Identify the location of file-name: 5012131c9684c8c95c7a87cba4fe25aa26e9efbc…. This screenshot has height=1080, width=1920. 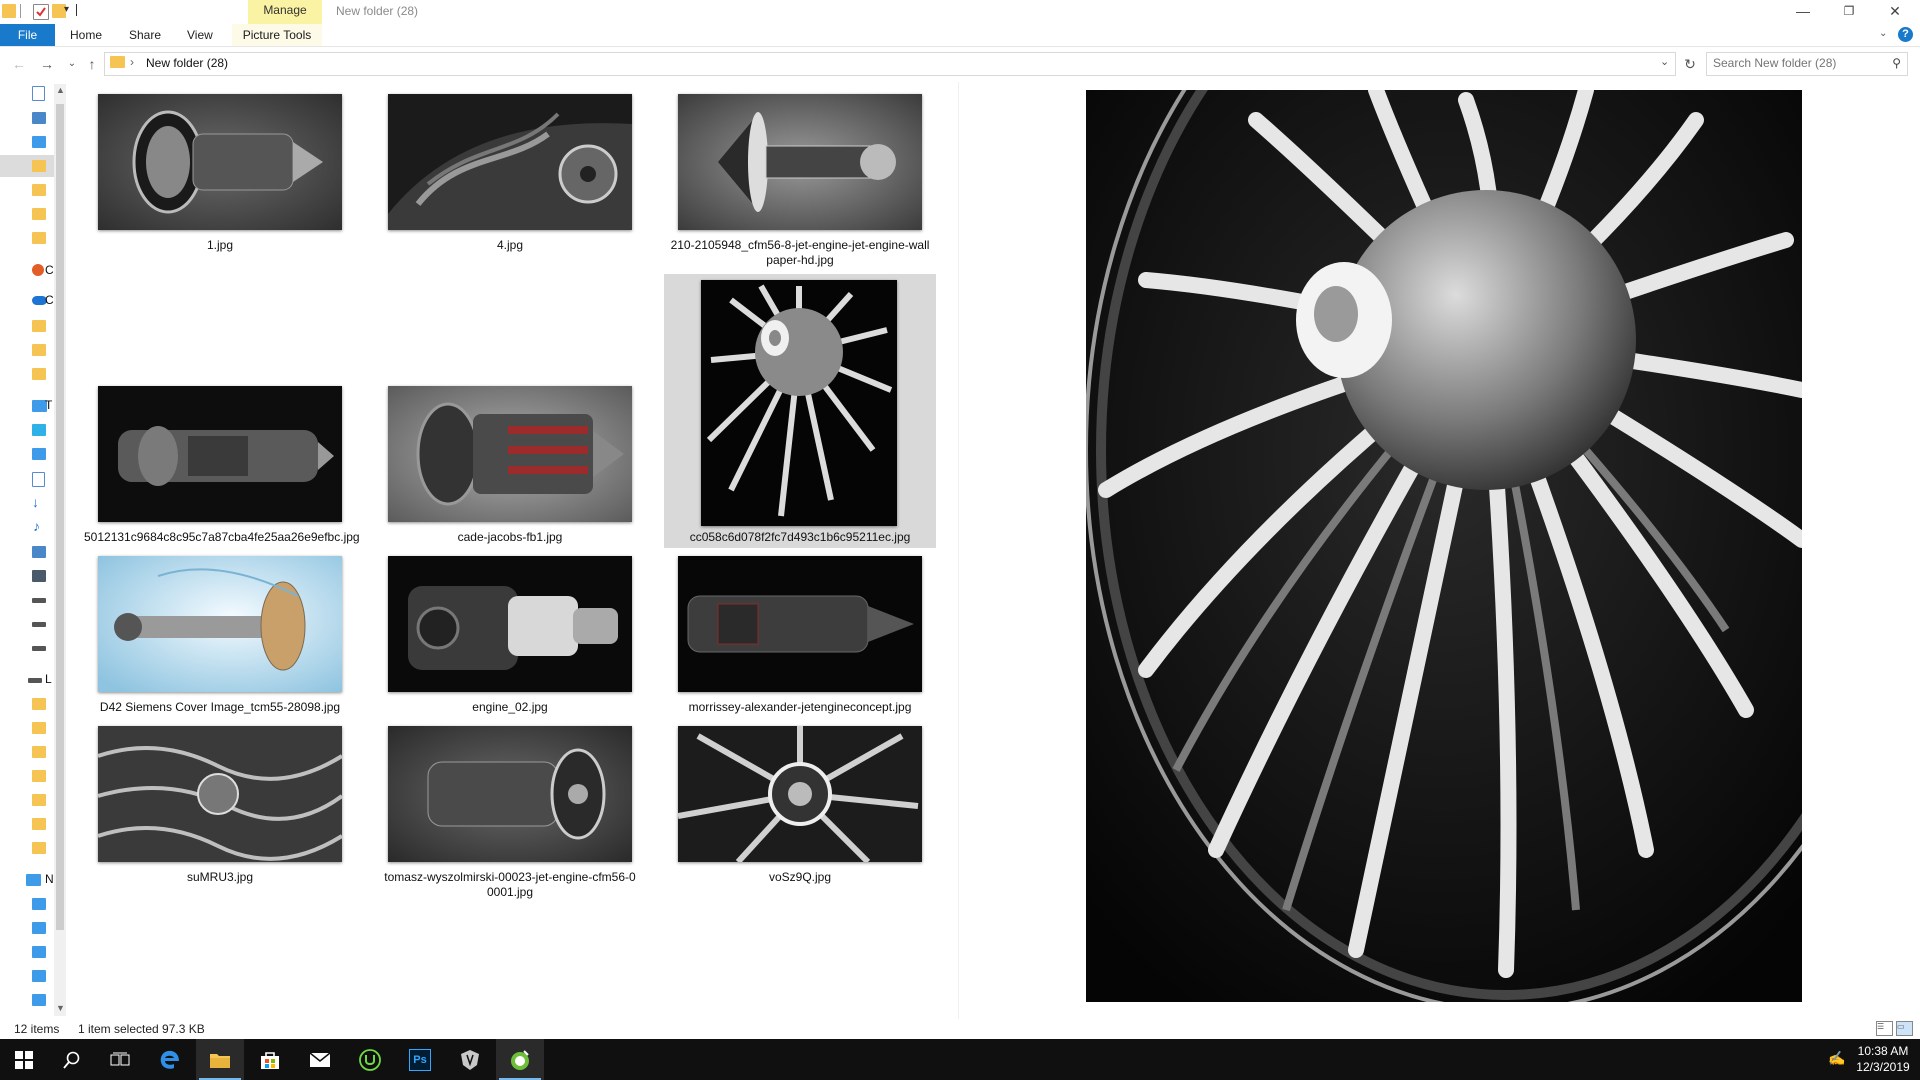
(222, 537).